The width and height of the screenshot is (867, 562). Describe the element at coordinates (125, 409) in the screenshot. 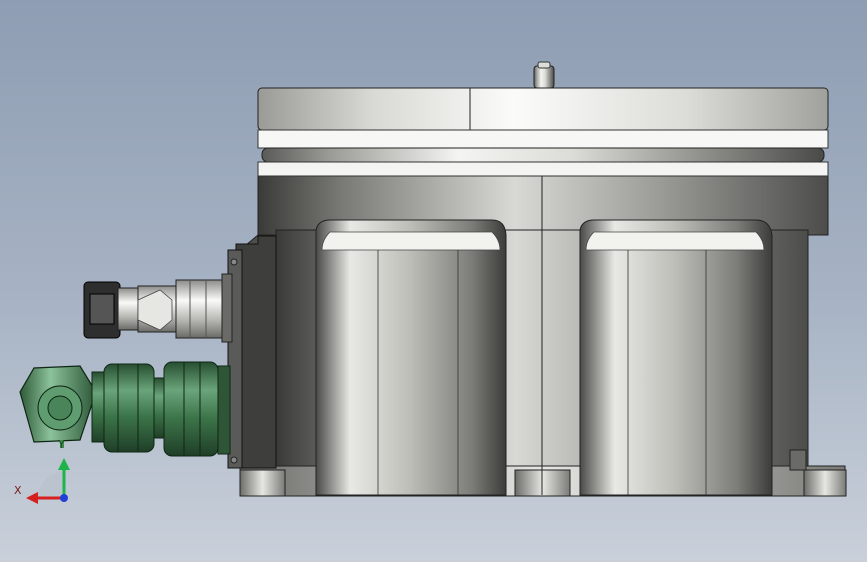

I see `lower-fitting` at that location.